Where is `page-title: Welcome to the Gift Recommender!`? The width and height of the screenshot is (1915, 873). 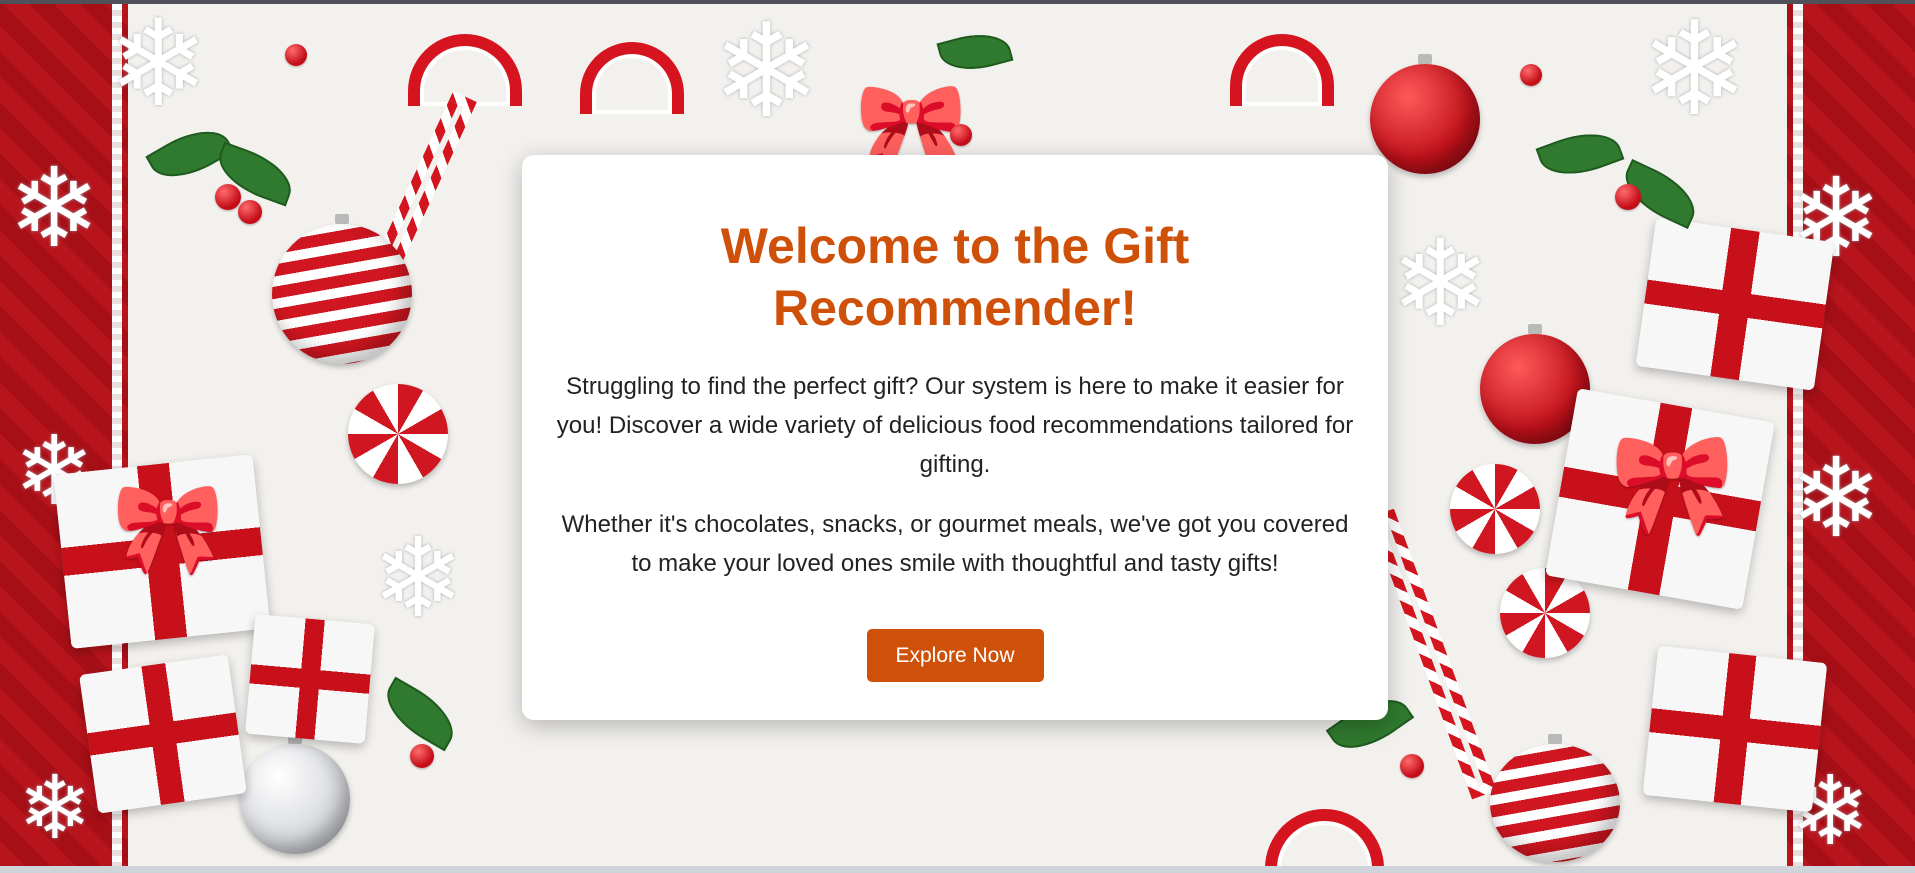
page-title: Welcome to the Gift Recommender! is located at coordinates (955, 277).